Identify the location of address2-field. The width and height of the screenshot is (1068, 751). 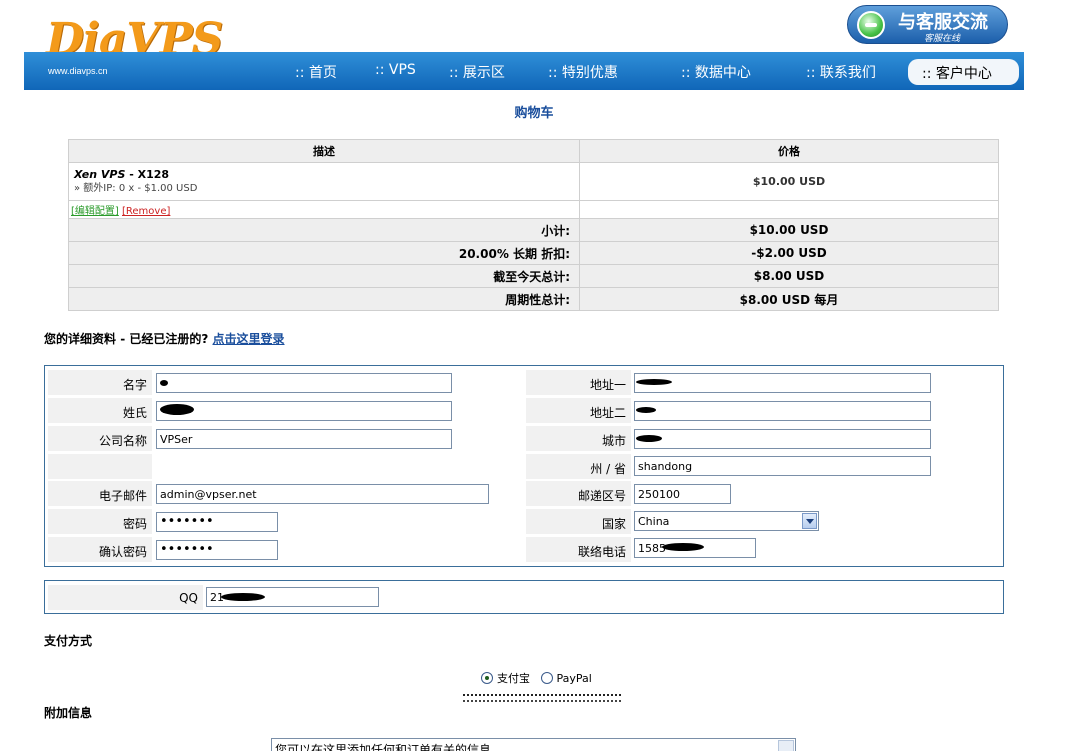
(782, 411).